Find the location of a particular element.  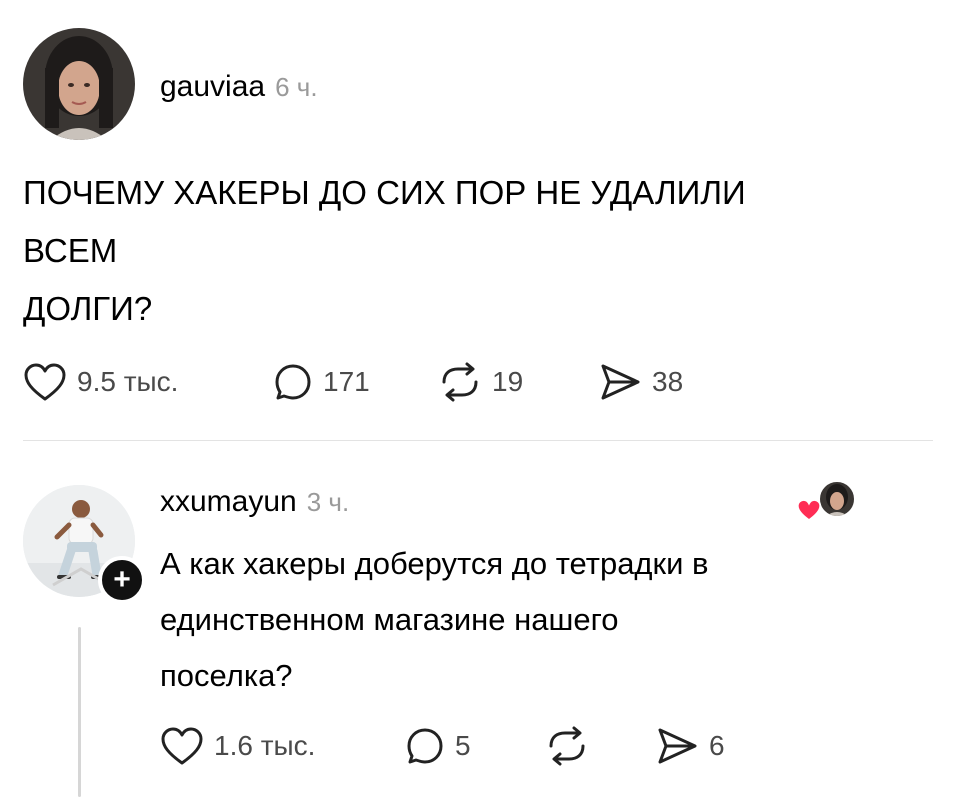

reply-like-button: 1.6 тыс. is located at coordinates (282, 746).